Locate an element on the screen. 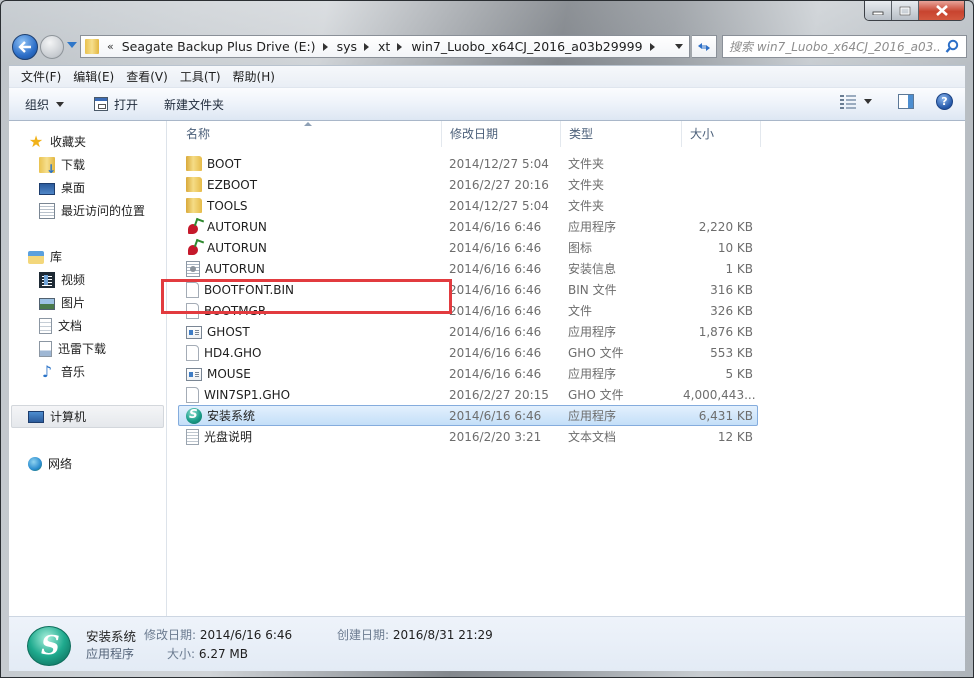 This screenshot has width=974, height=678. network-icon is located at coordinates (35, 463).